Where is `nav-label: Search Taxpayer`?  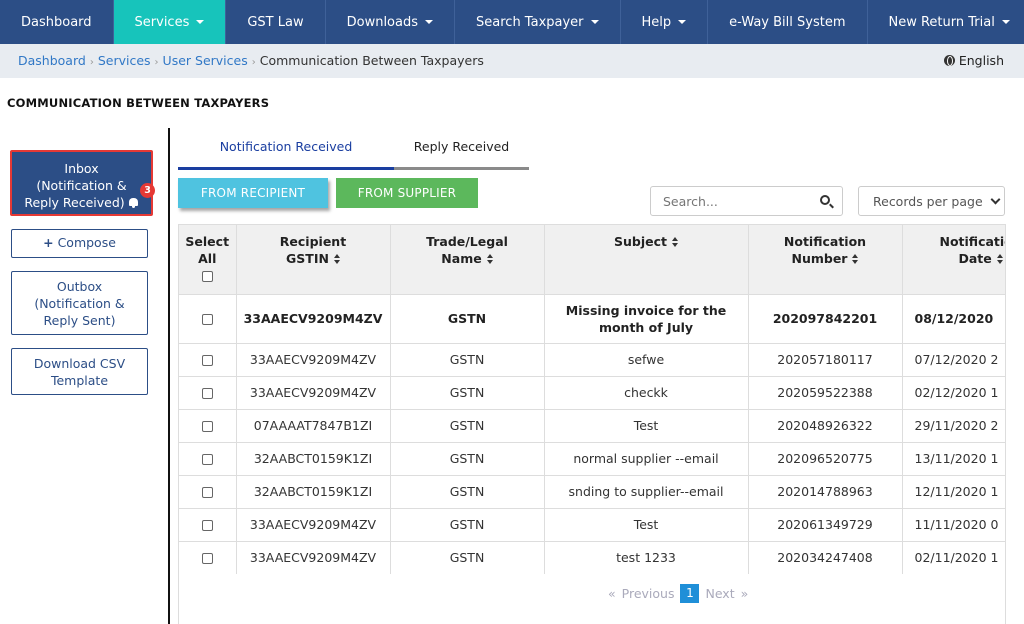 nav-label: Search Taxpayer is located at coordinates (530, 22).